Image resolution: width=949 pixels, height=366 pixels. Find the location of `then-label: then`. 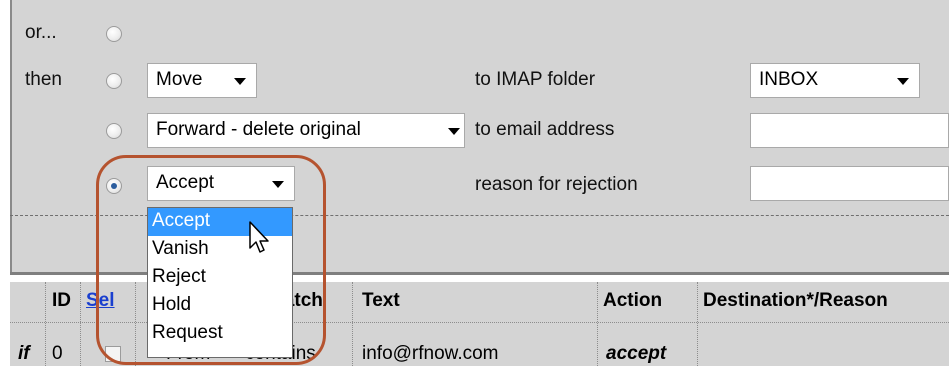

then-label: then is located at coordinates (43, 79).